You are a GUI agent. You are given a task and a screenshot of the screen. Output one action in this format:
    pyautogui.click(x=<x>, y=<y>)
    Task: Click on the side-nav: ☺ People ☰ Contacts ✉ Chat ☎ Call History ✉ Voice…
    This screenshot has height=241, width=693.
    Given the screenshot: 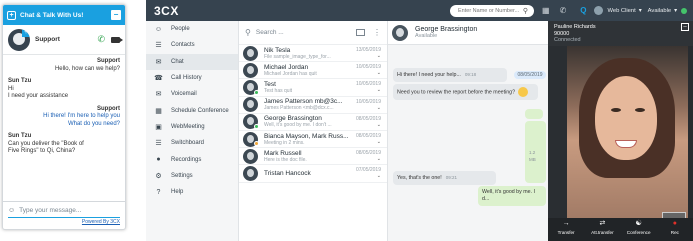 What is the action you would take?
    pyautogui.click(x=192, y=131)
    